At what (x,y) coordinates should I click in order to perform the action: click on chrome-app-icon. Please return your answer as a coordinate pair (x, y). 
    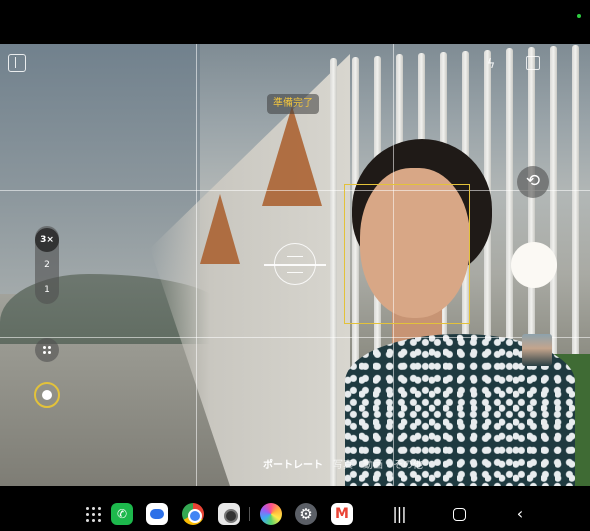
    Looking at the image, I should click on (193, 514).